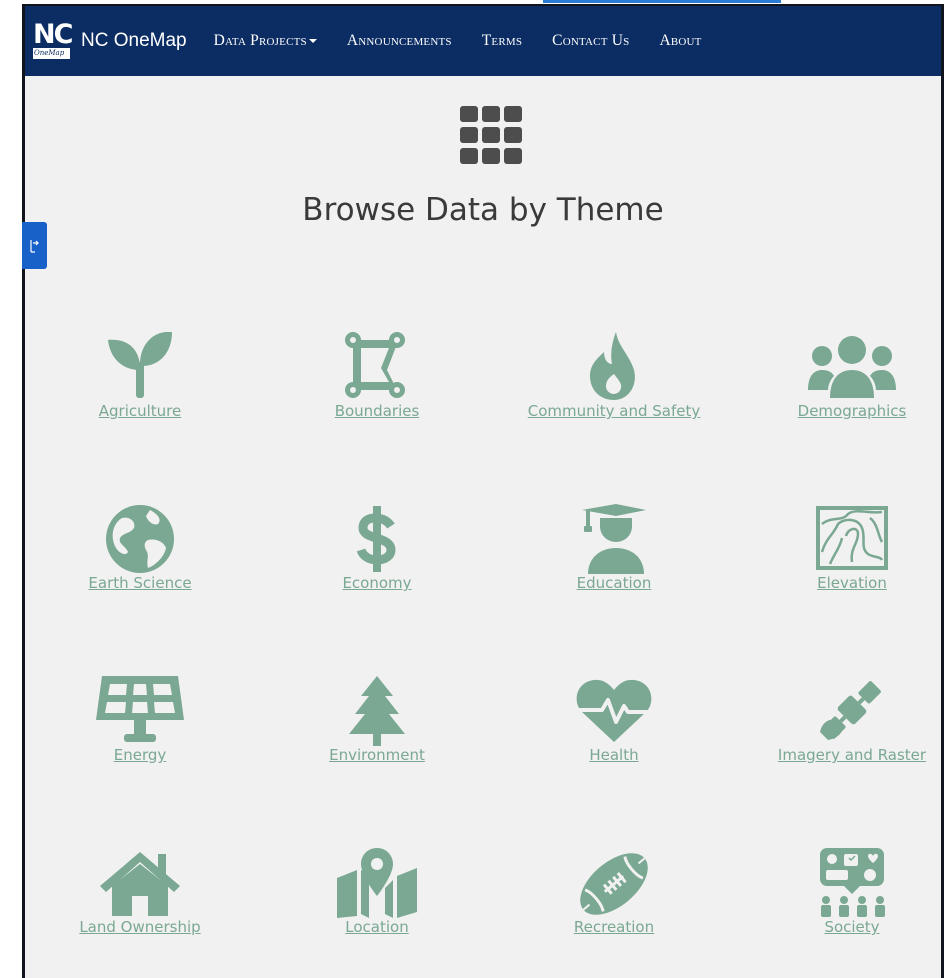 This screenshot has height=978, width=951. I want to click on theme-environment: Environment, so click(377, 720).